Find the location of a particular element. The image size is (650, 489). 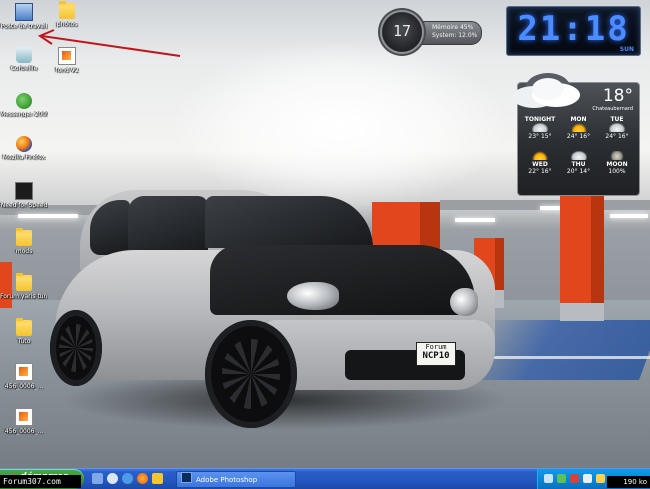

desktop-icon-recycle-bin: Corbeille is located at coordinates (24, 59).